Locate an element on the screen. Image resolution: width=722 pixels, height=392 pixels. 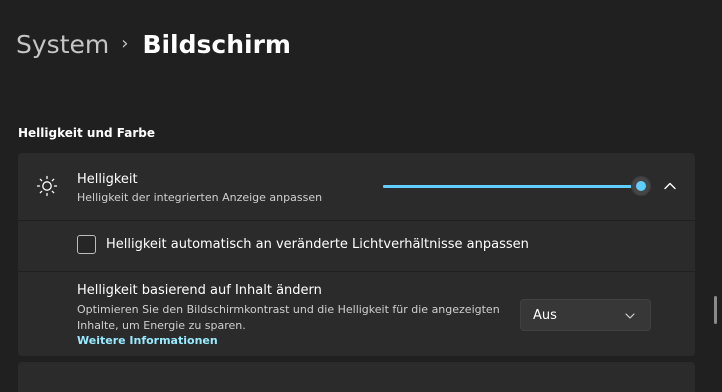
dropdown-value: Aus is located at coordinates (545, 315).